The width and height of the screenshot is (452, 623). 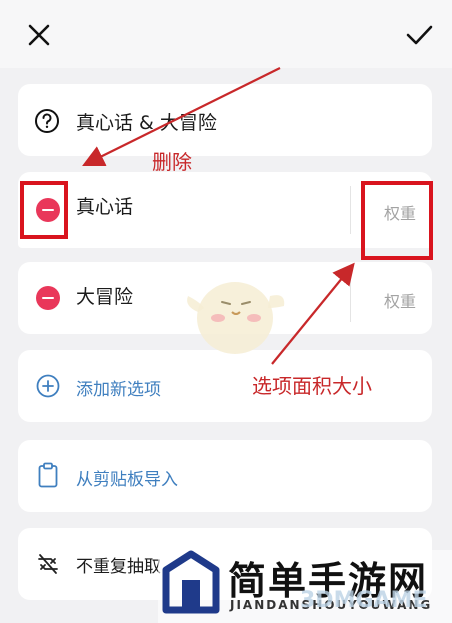 What do you see at coordinates (146, 123) in the screenshot?
I see `title-text: 真心话 & 大冒险` at bounding box center [146, 123].